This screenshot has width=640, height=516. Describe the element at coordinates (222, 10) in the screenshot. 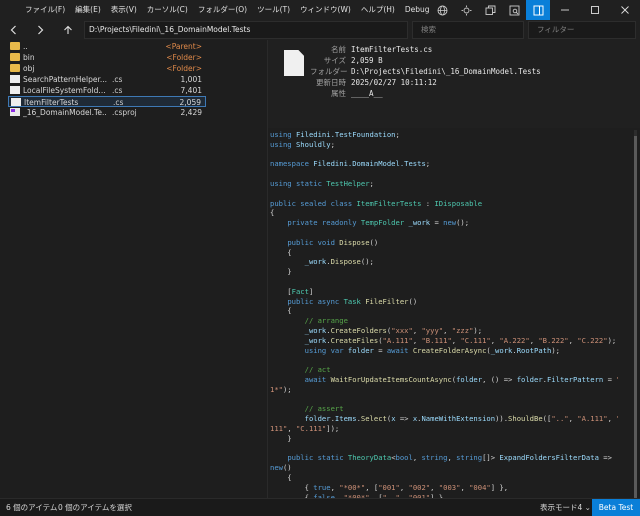

I see `menu-folder: フォルダー(O)` at that location.